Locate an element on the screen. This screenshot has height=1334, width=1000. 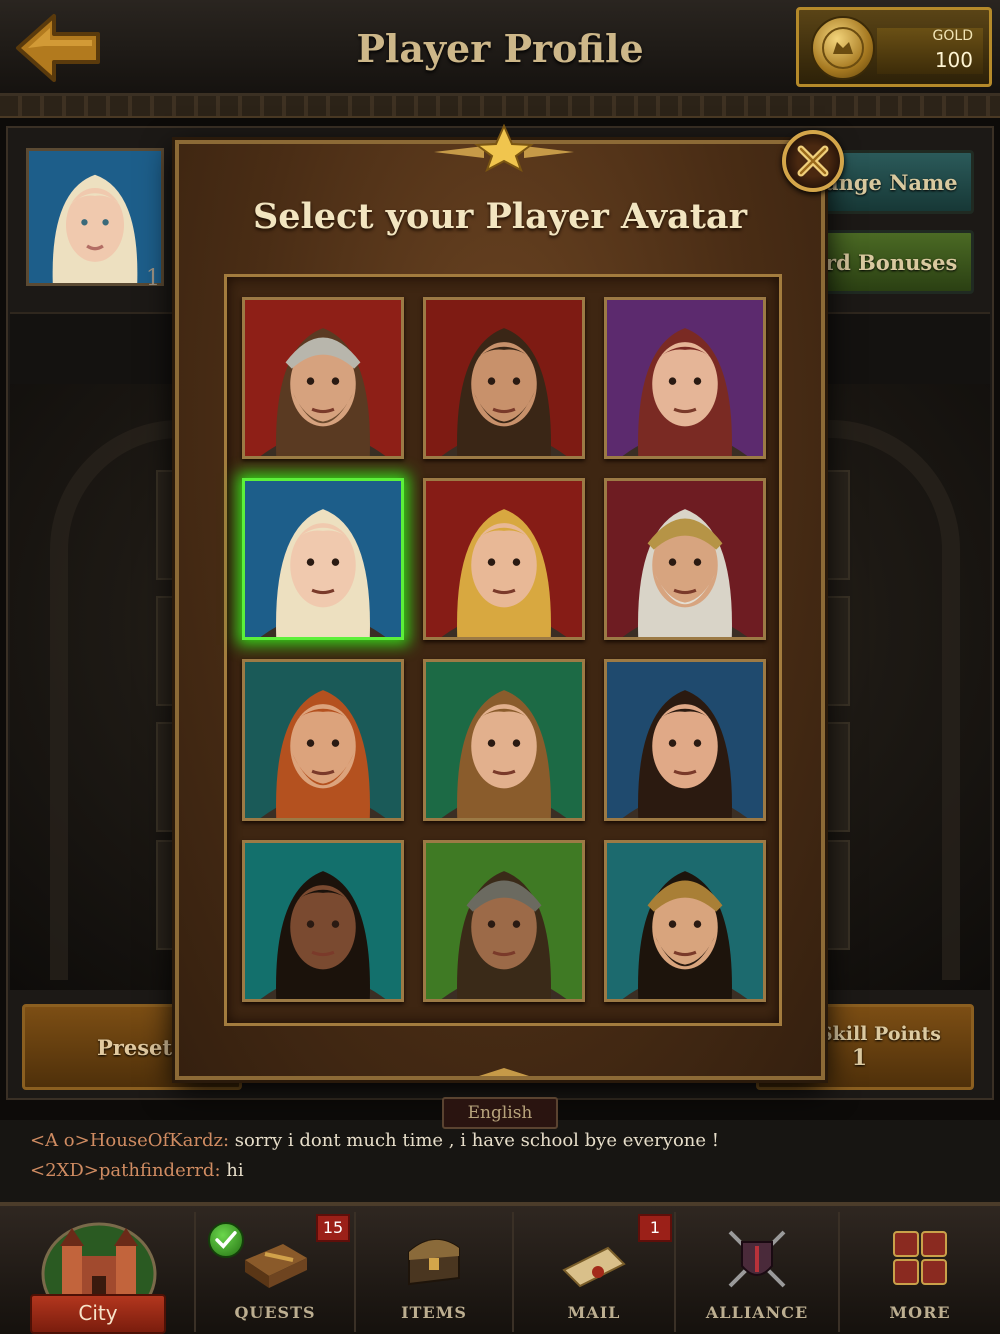
mail-label: MAIL is located at coordinates (594, 1312).